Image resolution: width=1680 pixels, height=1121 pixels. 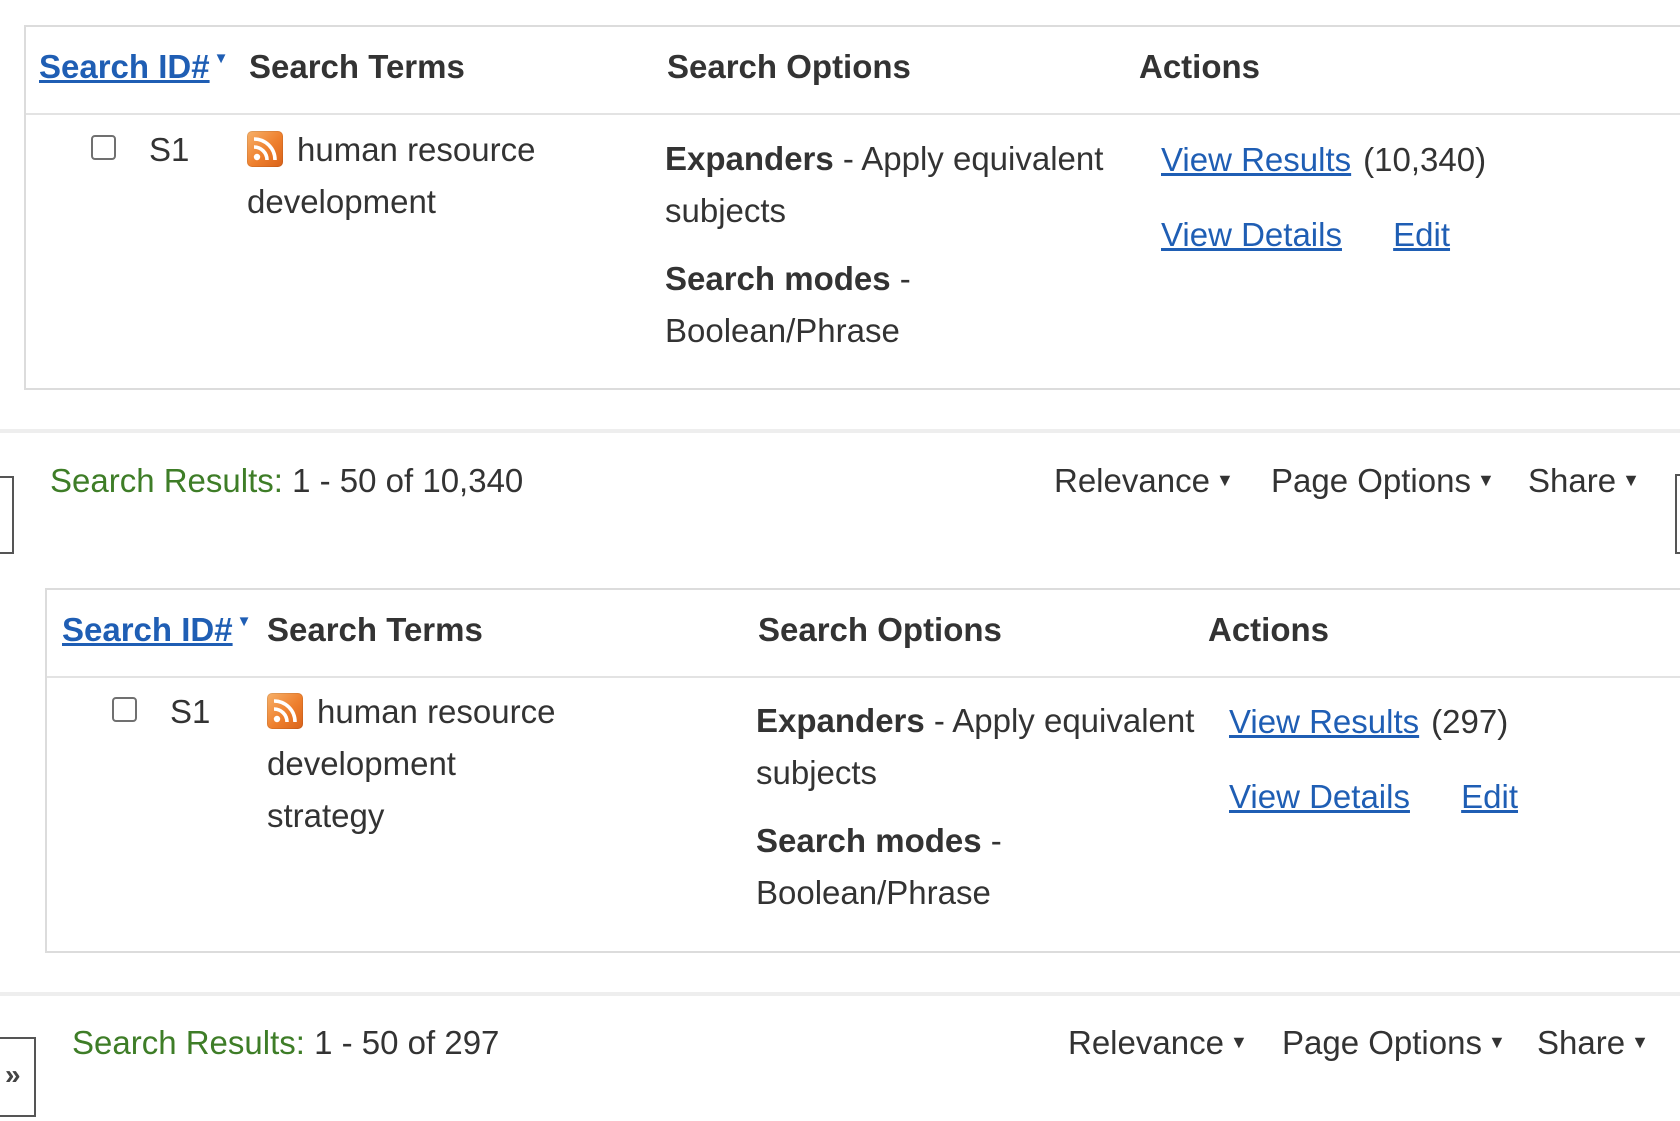 I want to click on search-results-range: 1 - 50 of 297, so click(x=407, y=1042).